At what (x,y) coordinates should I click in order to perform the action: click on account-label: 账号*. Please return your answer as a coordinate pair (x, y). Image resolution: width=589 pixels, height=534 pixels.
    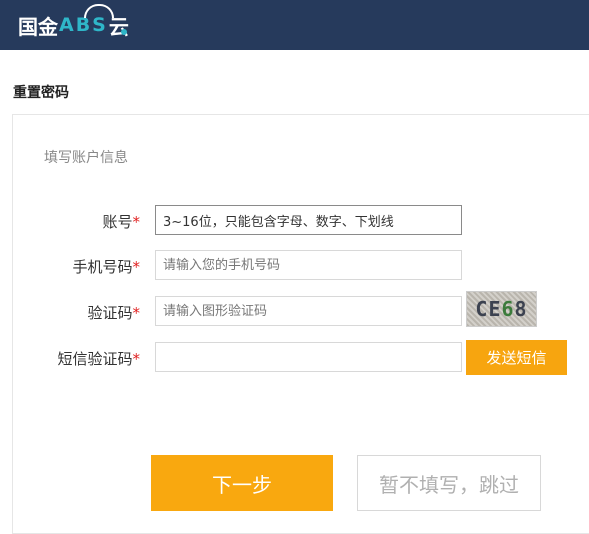
    Looking at the image, I should click on (70, 221).